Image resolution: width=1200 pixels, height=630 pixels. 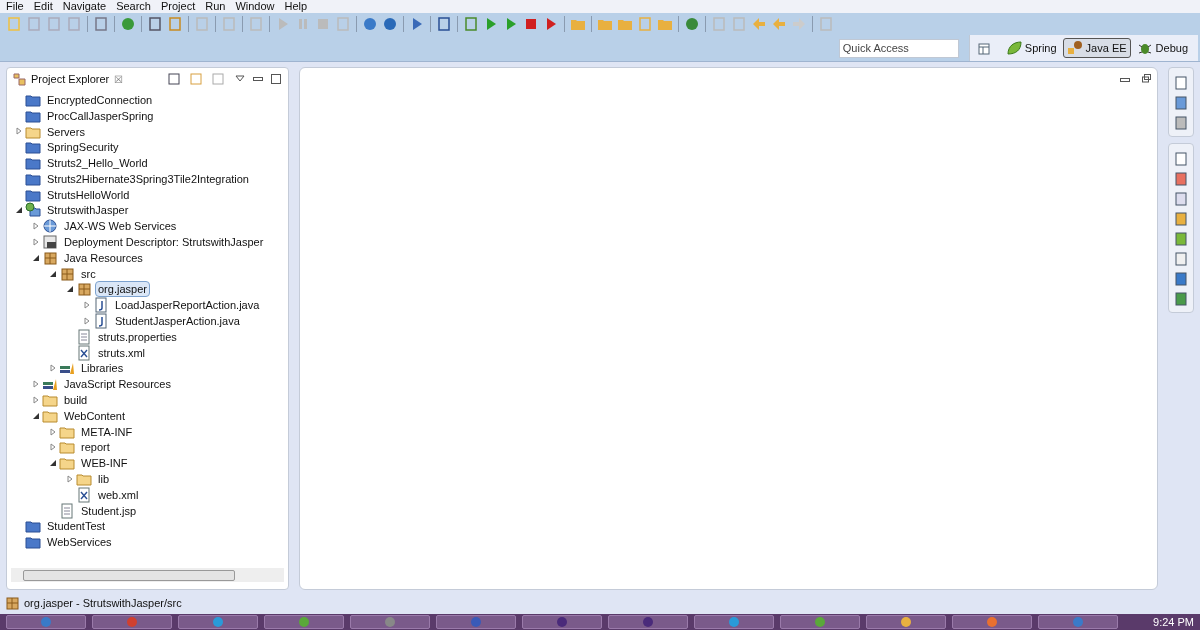 I want to click on tree-item: WEB-INF, so click(x=104, y=463).